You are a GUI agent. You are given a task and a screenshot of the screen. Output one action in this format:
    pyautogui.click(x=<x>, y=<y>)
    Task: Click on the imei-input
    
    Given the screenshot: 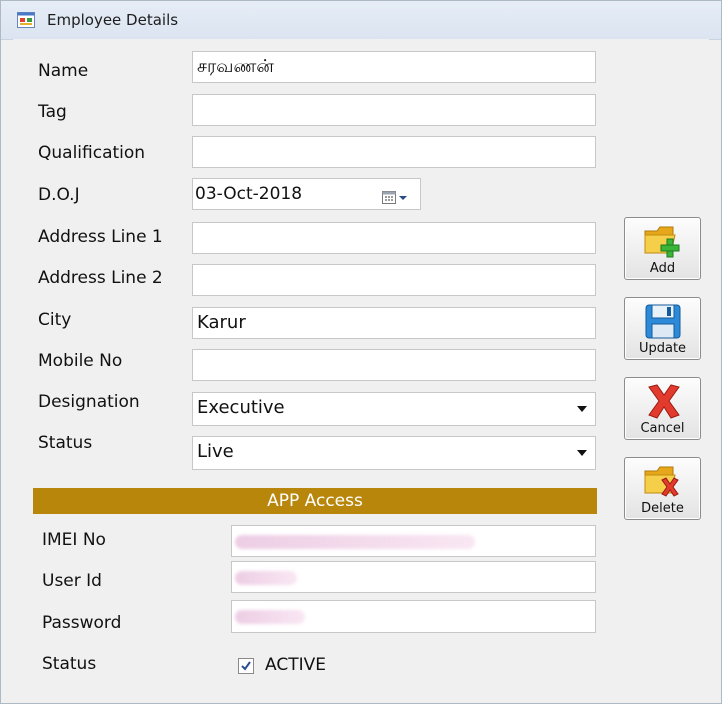 What is the action you would take?
    pyautogui.click(x=413, y=541)
    